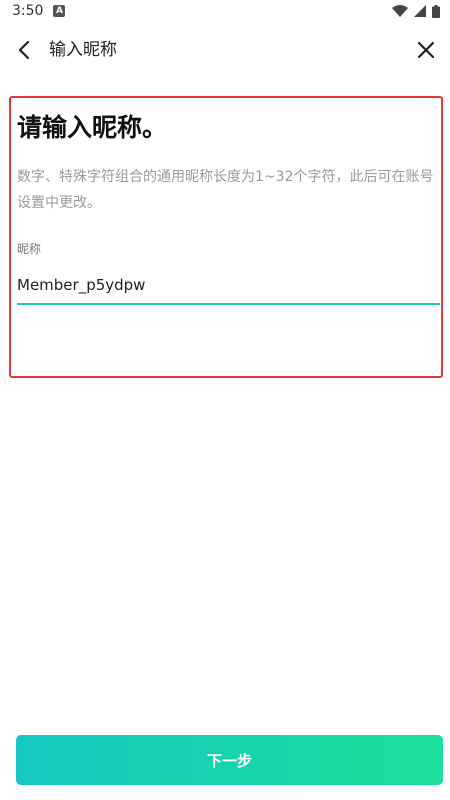  What do you see at coordinates (420, 11) in the screenshot?
I see `signal-icon` at bounding box center [420, 11].